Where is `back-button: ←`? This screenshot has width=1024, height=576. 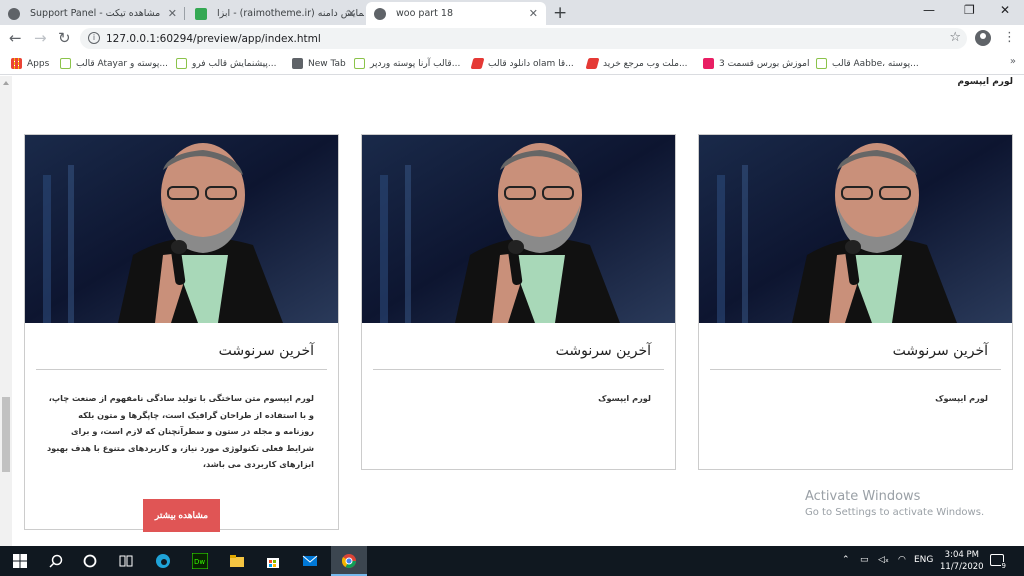
back-button: ← is located at coordinates (15, 38).